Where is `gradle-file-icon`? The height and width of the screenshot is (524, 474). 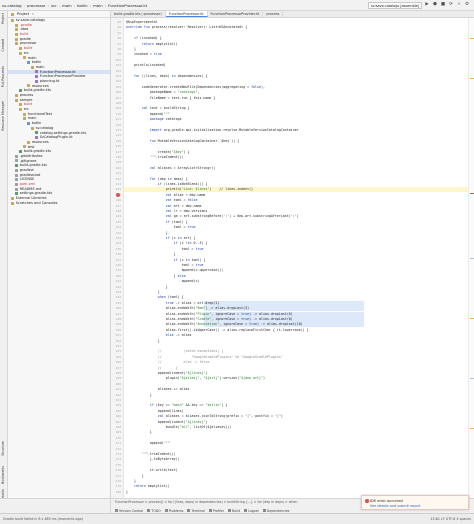
gradle-file-icon is located at coordinates (37, 133).